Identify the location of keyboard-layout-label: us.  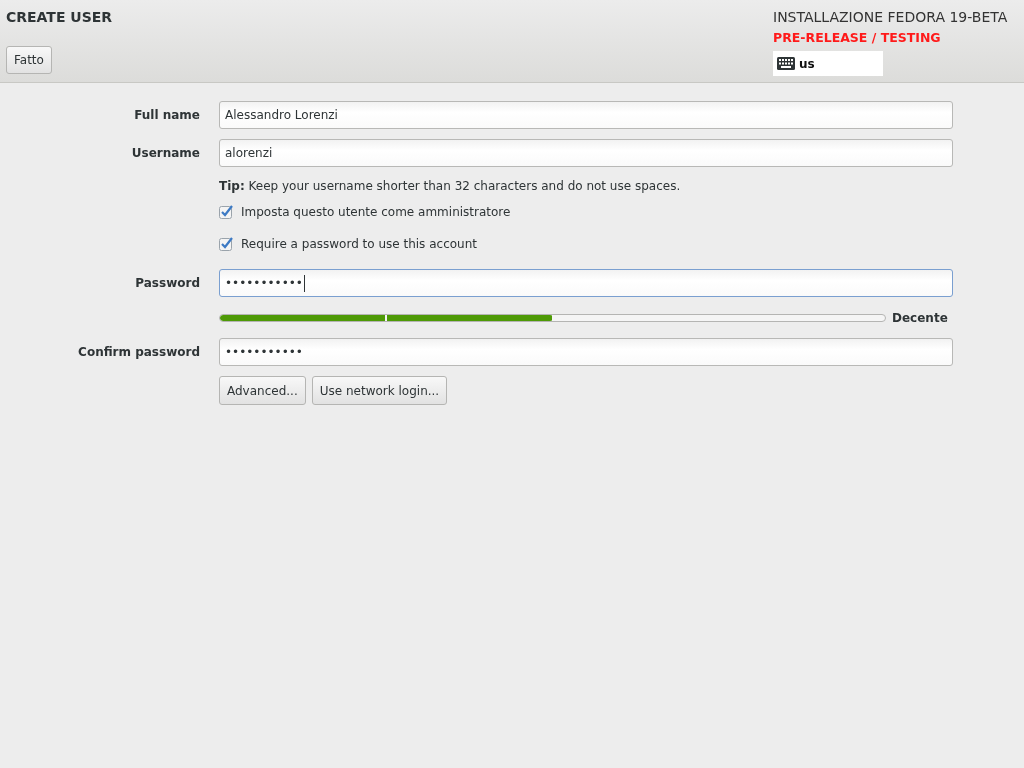
(807, 63).